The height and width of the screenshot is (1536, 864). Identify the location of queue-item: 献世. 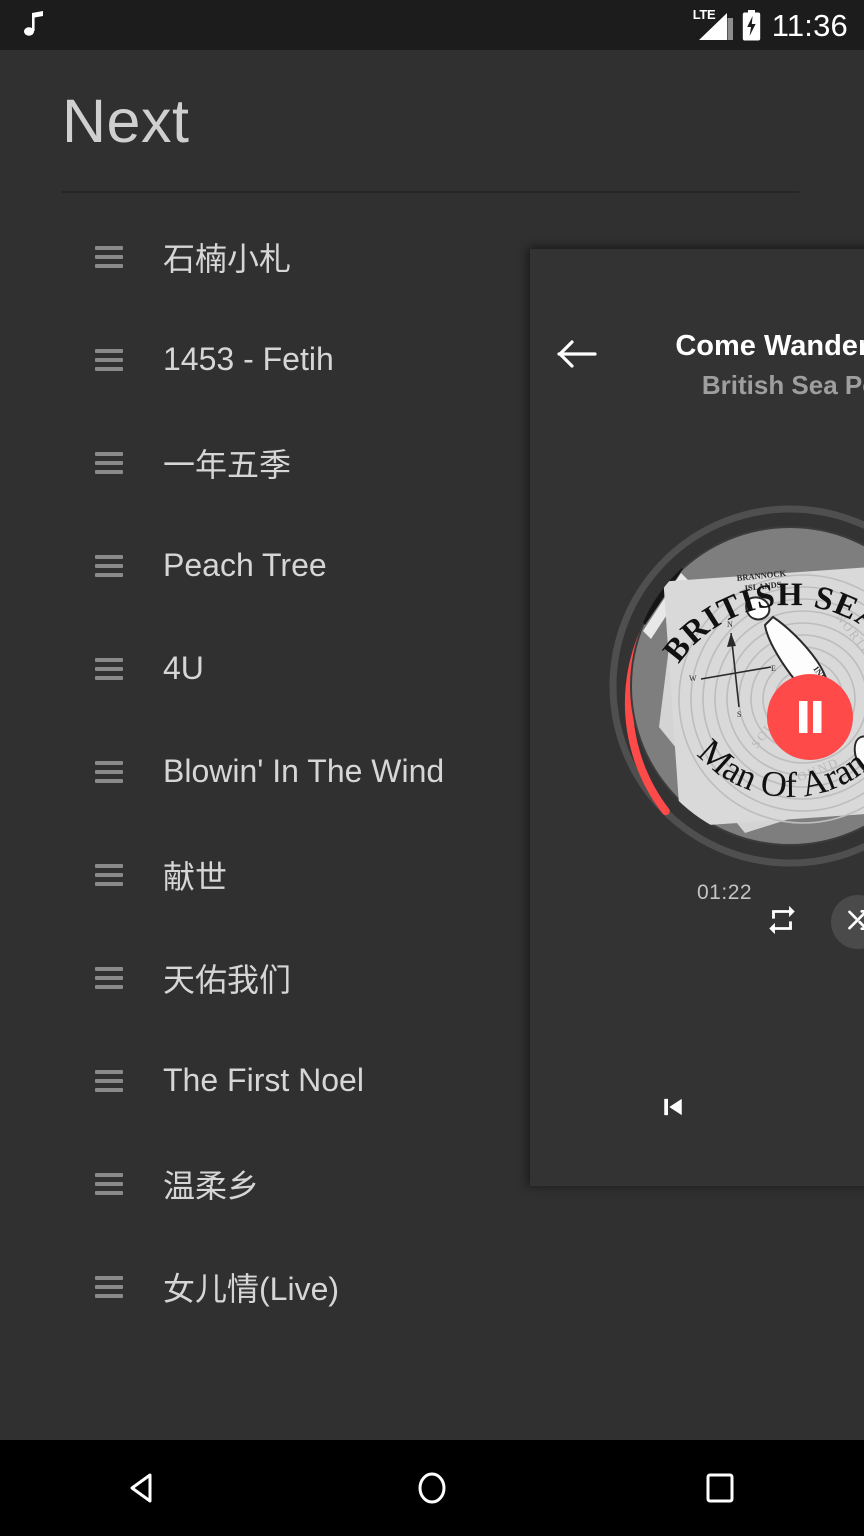
(265, 874).